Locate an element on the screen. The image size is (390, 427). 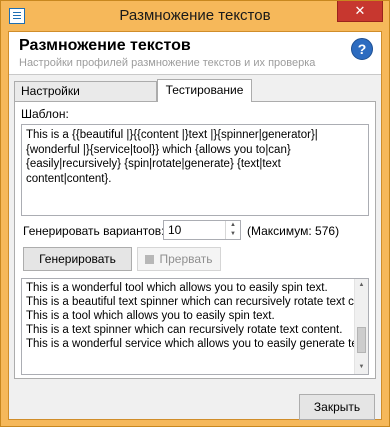
stepper-buttons: ▲ ▼ is located at coordinates (232, 230).